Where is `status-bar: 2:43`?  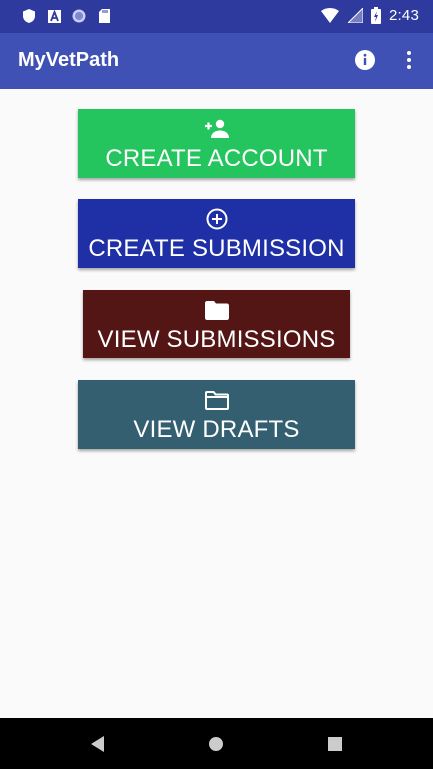 status-bar: 2:43 is located at coordinates (216, 16).